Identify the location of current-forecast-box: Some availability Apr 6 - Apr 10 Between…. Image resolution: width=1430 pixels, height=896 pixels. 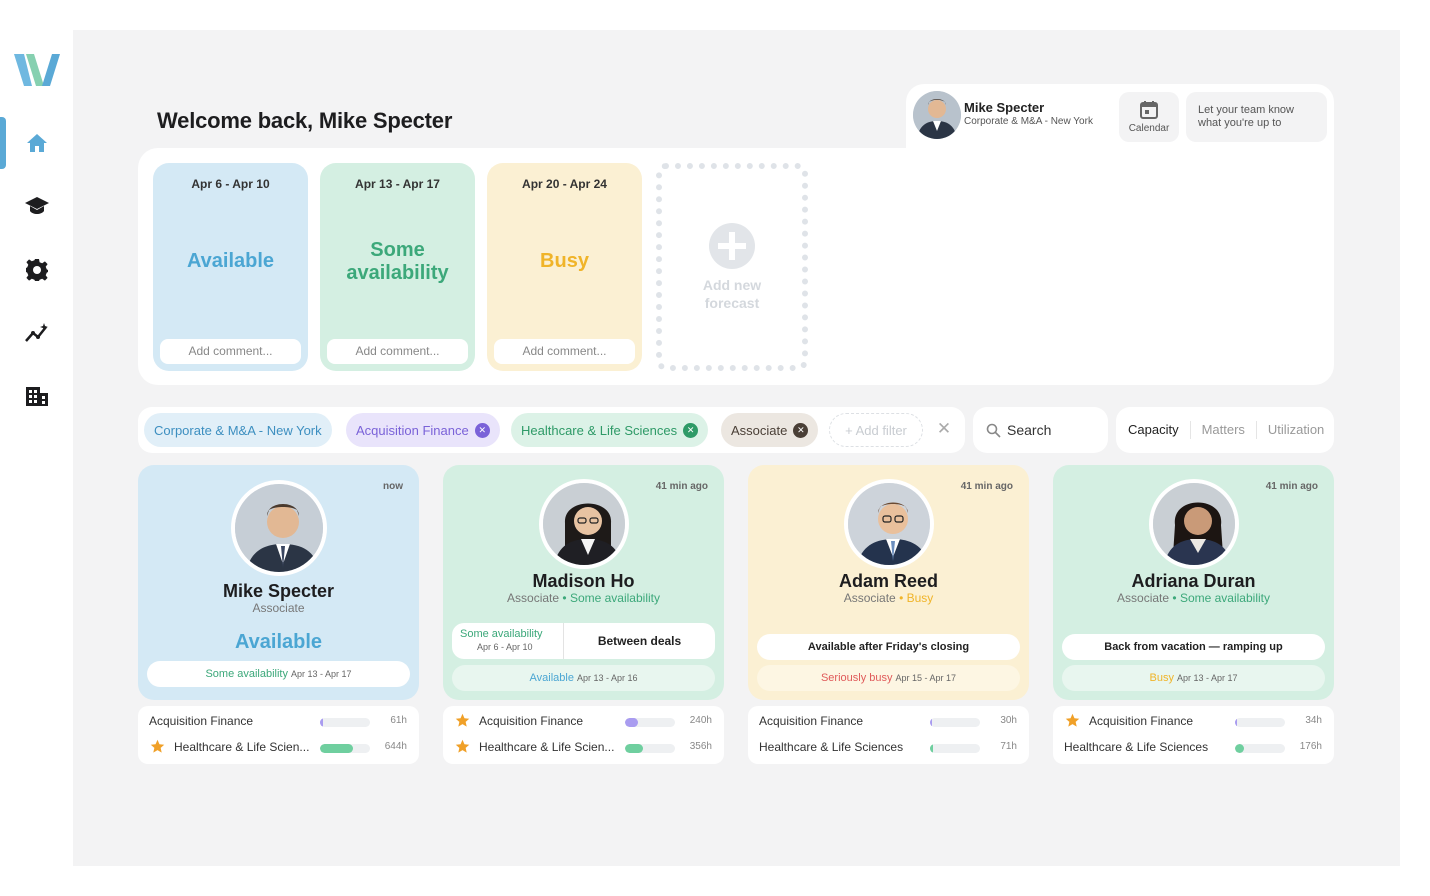
(583, 641).